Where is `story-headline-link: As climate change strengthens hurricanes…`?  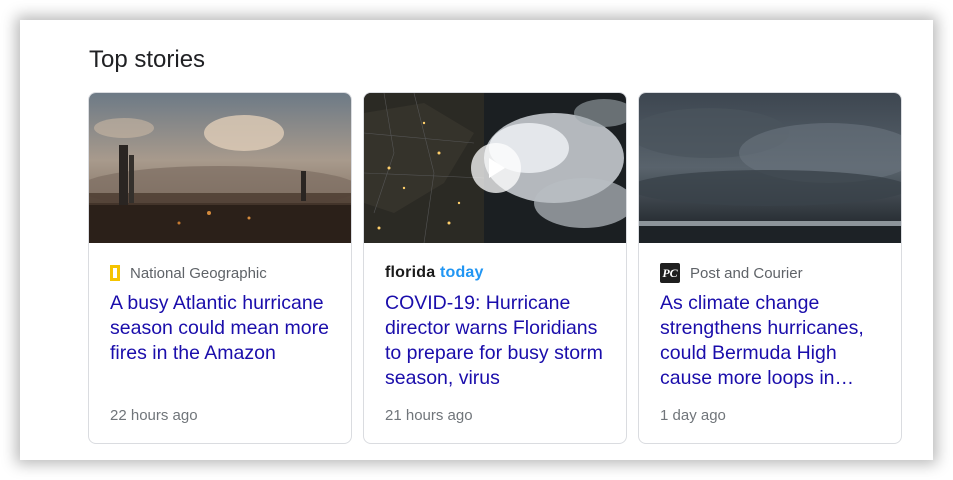
story-headline-link: As climate change strengthens hurricanes… is located at coordinates (775, 341).